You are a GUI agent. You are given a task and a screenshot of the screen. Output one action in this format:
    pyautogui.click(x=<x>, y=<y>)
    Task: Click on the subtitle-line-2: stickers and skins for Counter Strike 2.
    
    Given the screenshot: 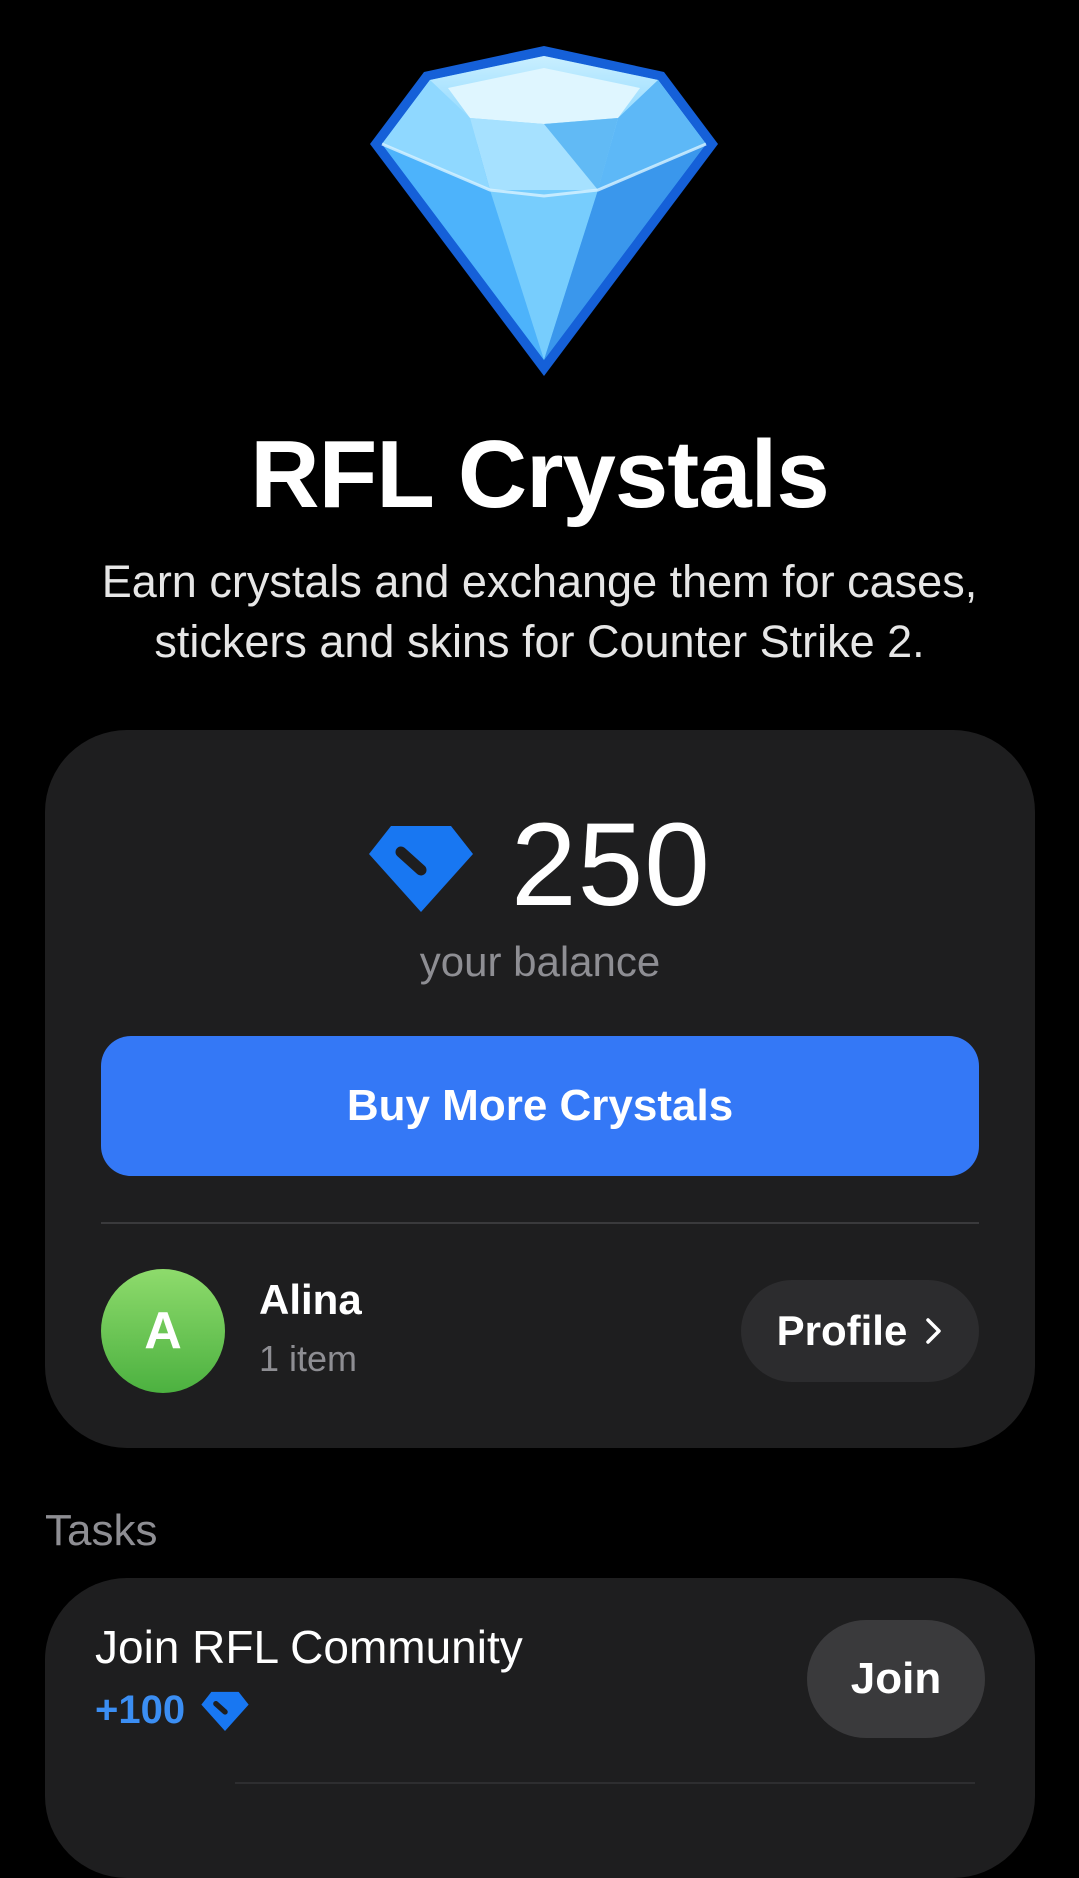 What is the action you would take?
    pyautogui.click(x=539, y=641)
    